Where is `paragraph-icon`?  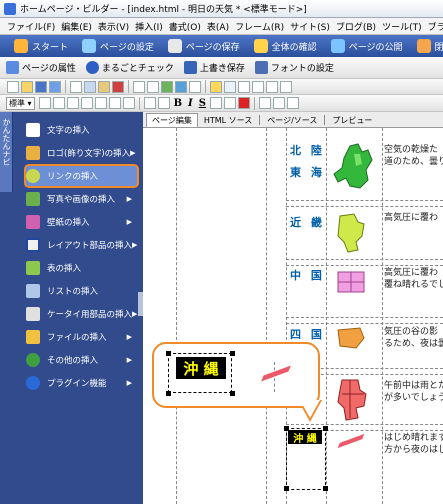 paragraph-icon is located at coordinates (149, 103).